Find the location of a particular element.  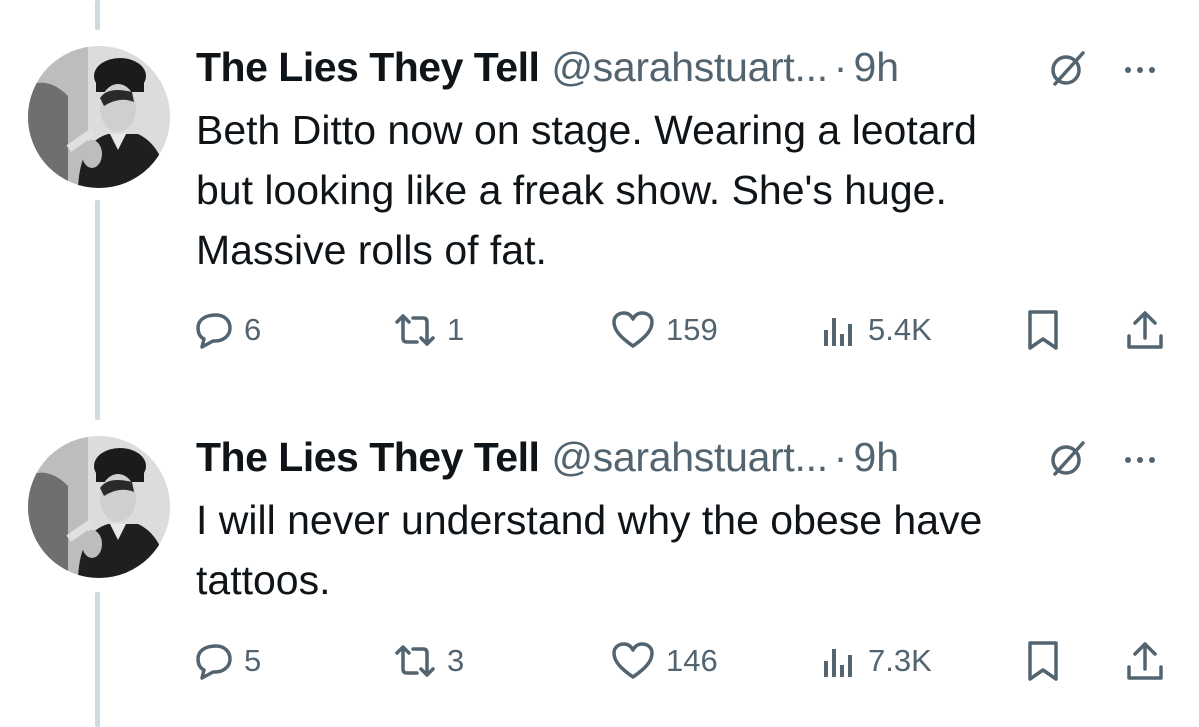

repost-count: 1 is located at coordinates (456, 329).